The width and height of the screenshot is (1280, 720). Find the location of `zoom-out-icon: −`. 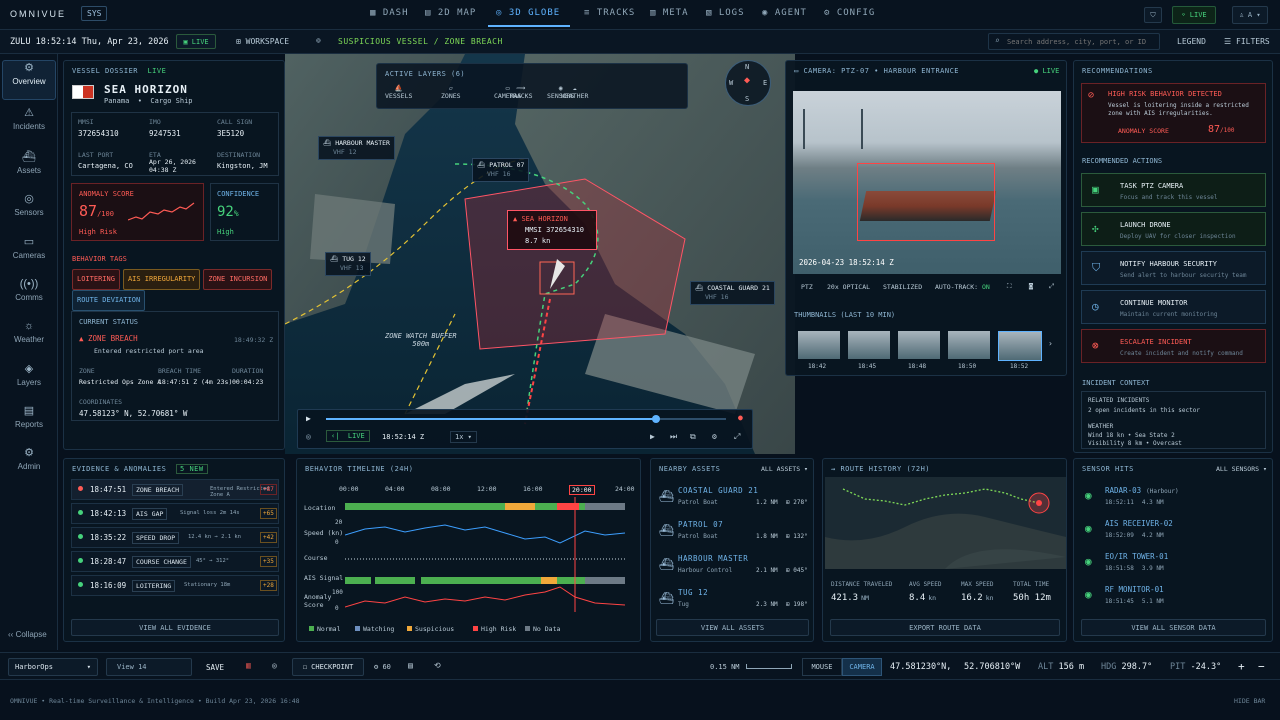

zoom-out-icon: − is located at coordinates (1261, 666).